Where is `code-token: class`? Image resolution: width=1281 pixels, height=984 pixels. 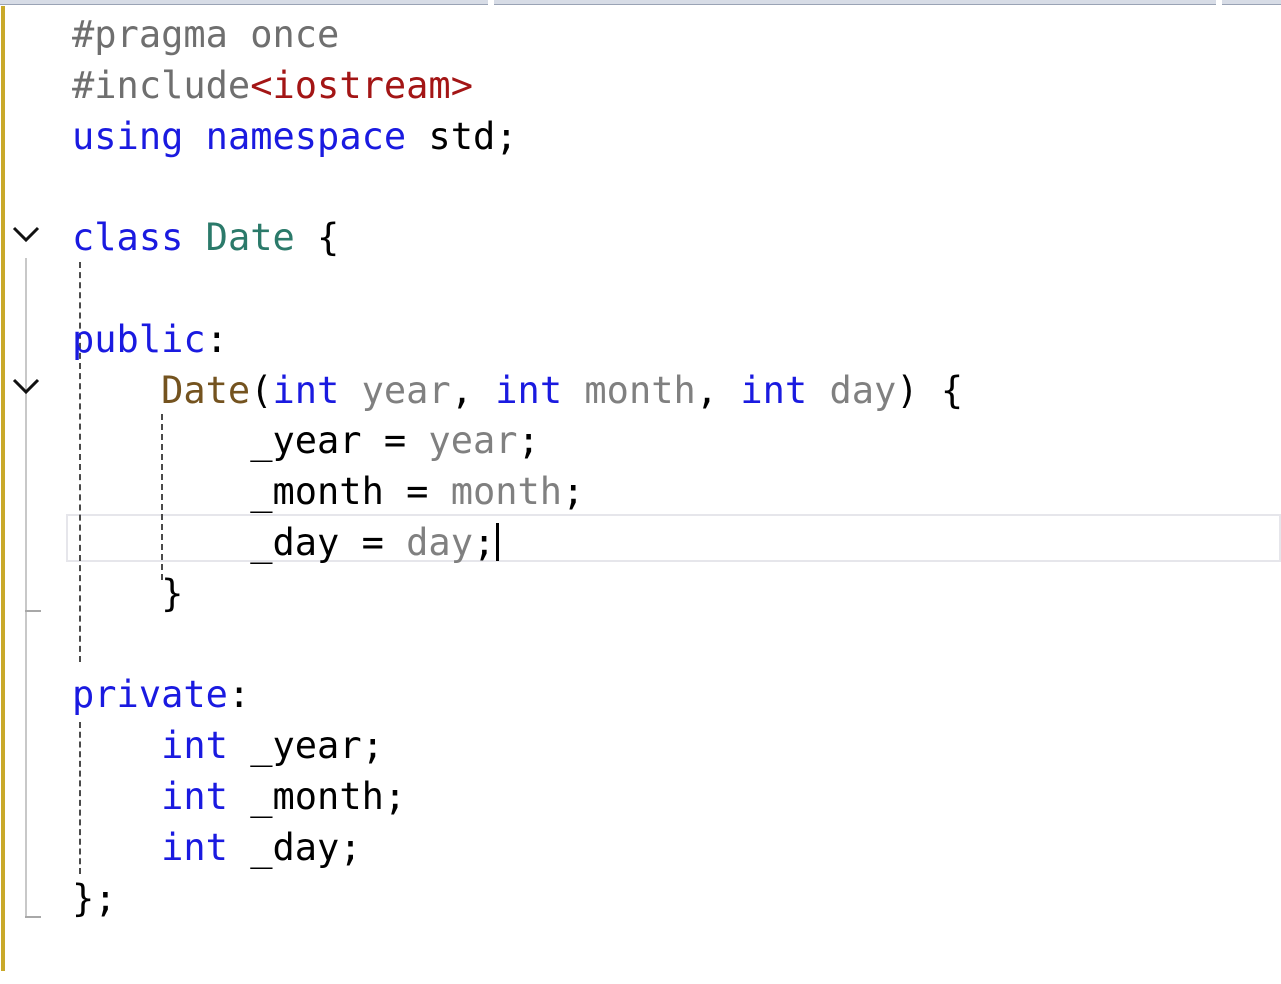 code-token: class is located at coordinates (128, 238).